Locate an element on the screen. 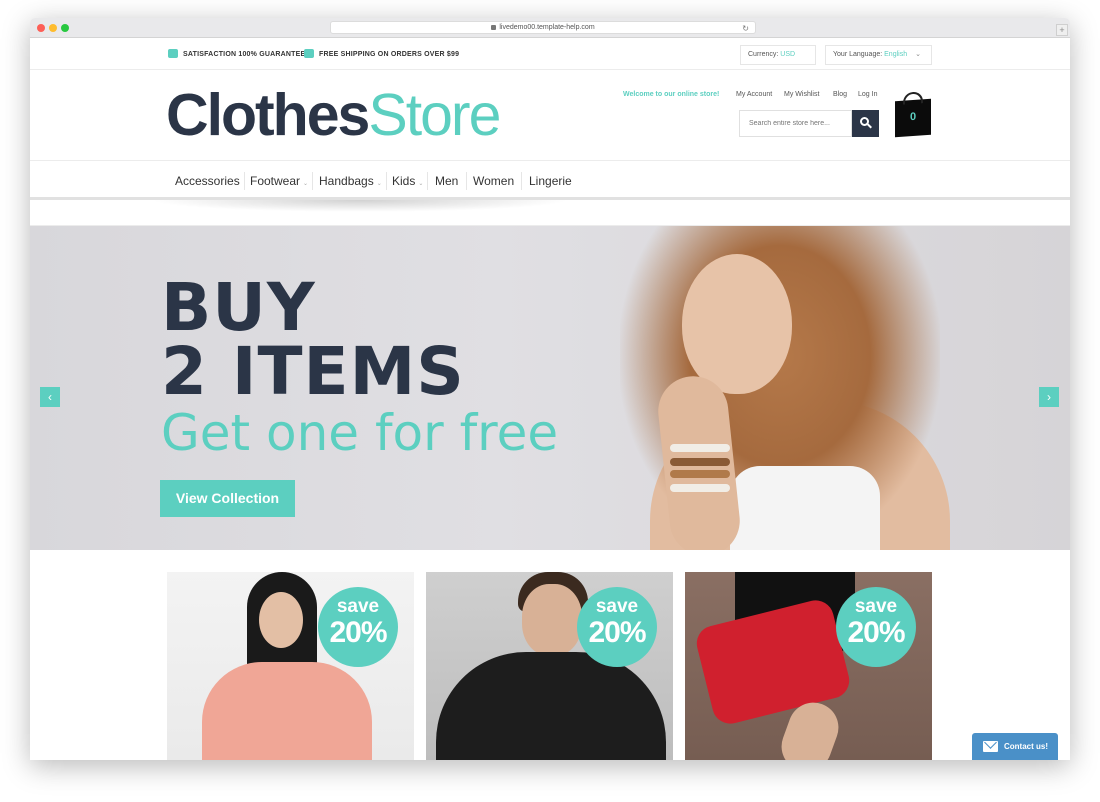  promo-card-men: save 20% is located at coordinates (549, 666).